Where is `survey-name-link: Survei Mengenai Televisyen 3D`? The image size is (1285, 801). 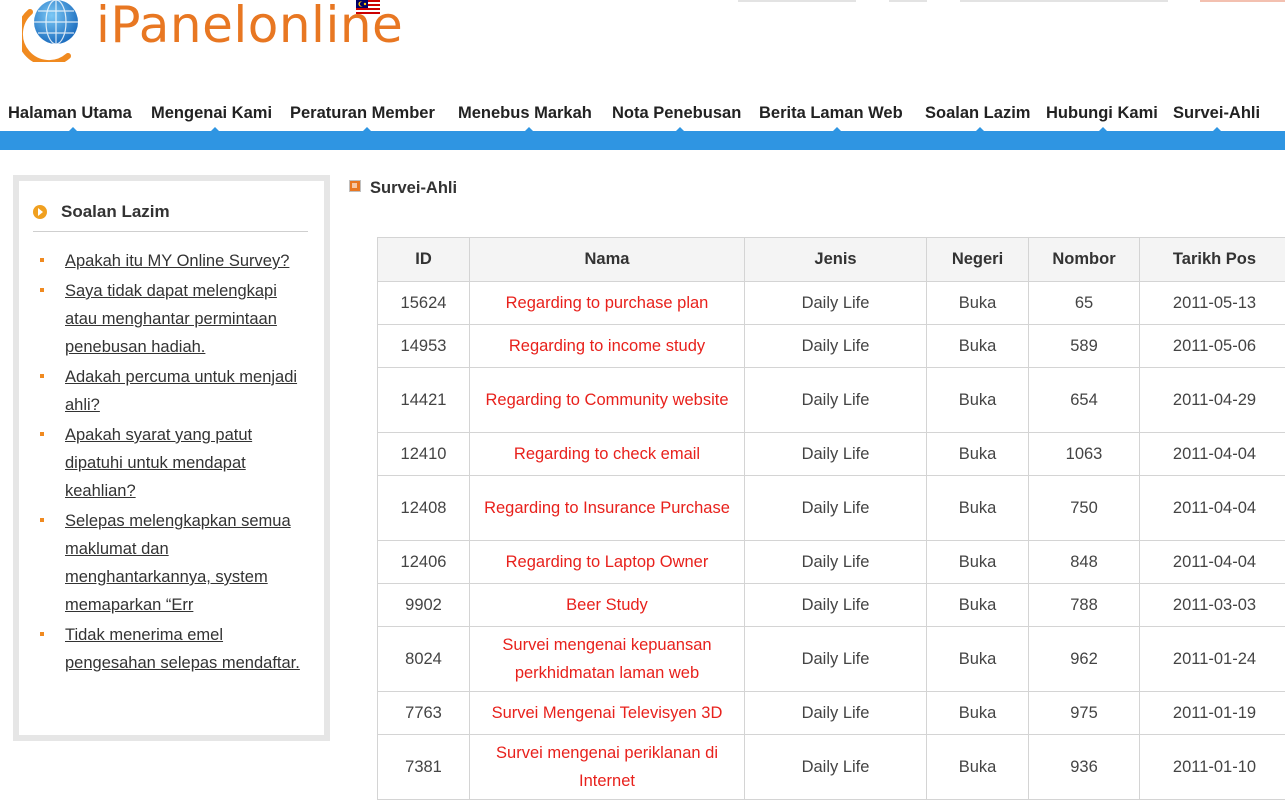
survey-name-link: Survei Mengenai Televisyen 3D is located at coordinates (607, 713).